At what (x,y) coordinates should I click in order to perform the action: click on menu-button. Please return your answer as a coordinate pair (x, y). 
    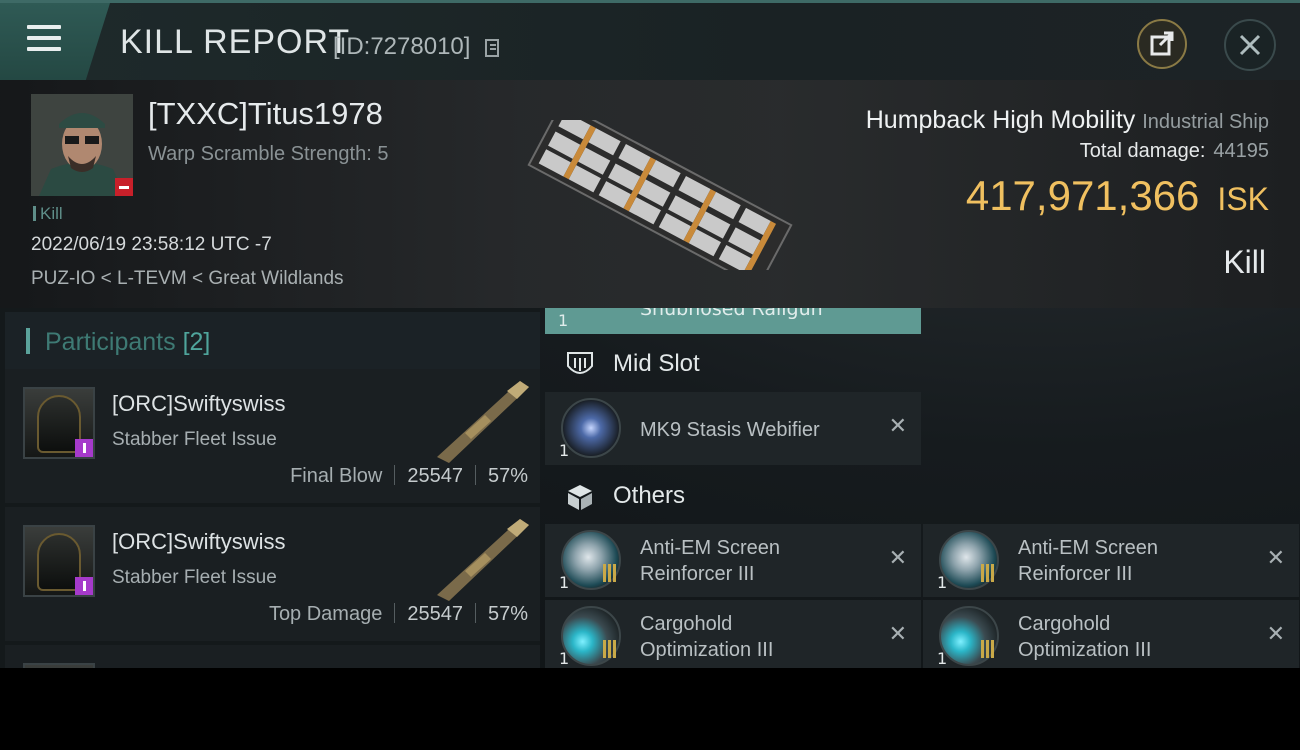
    Looking at the image, I should click on (55, 41).